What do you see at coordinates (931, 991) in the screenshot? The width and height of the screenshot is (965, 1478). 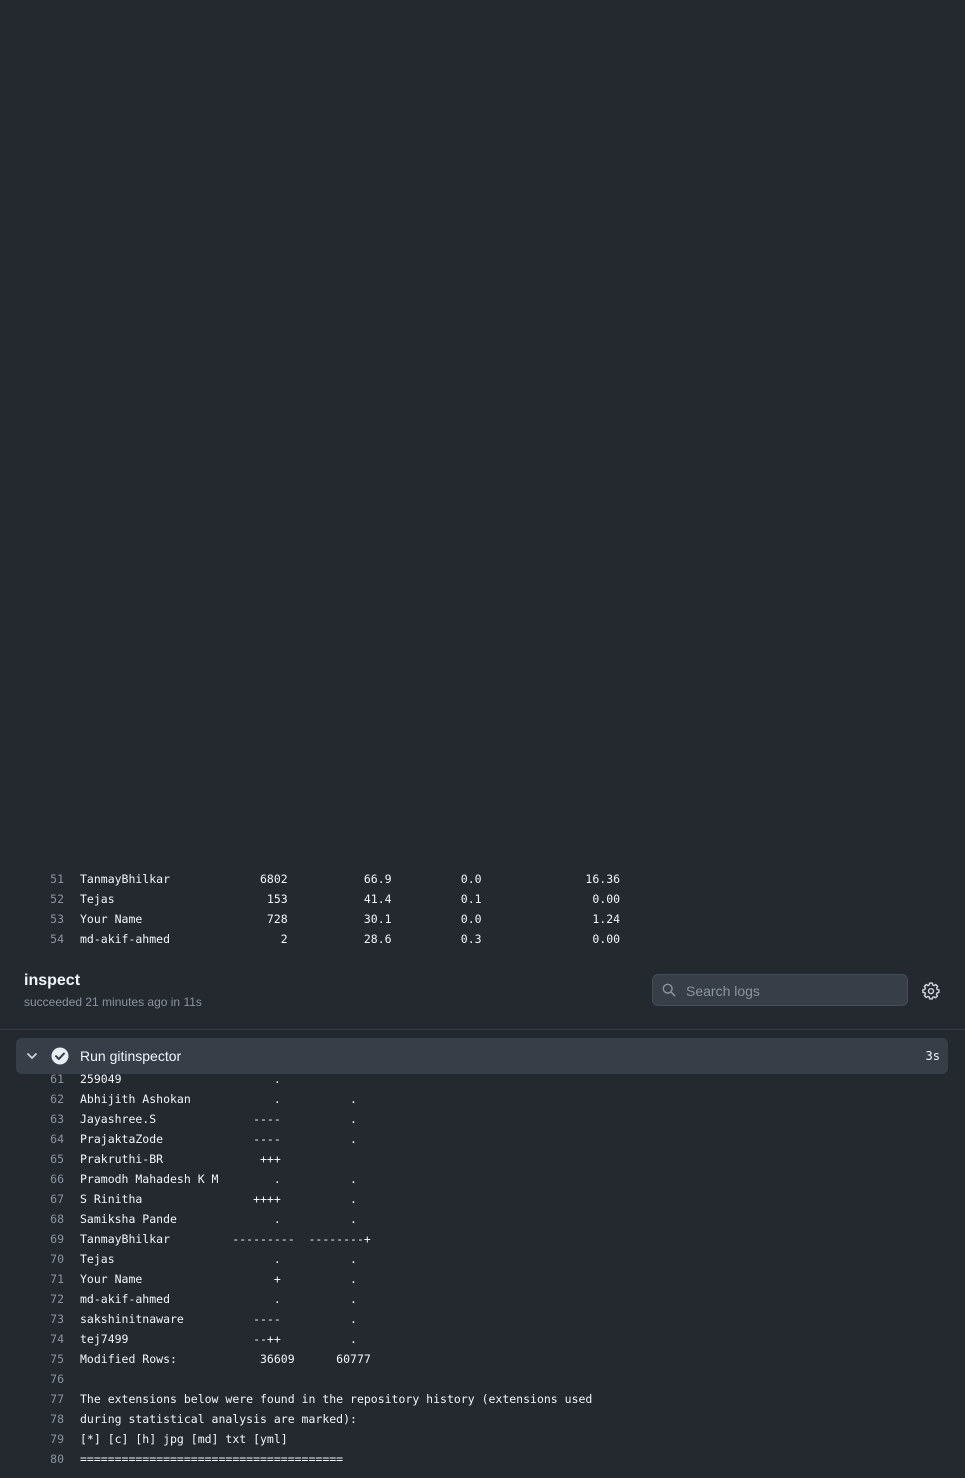 I see `gear-icon` at bounding box center [931, 991].